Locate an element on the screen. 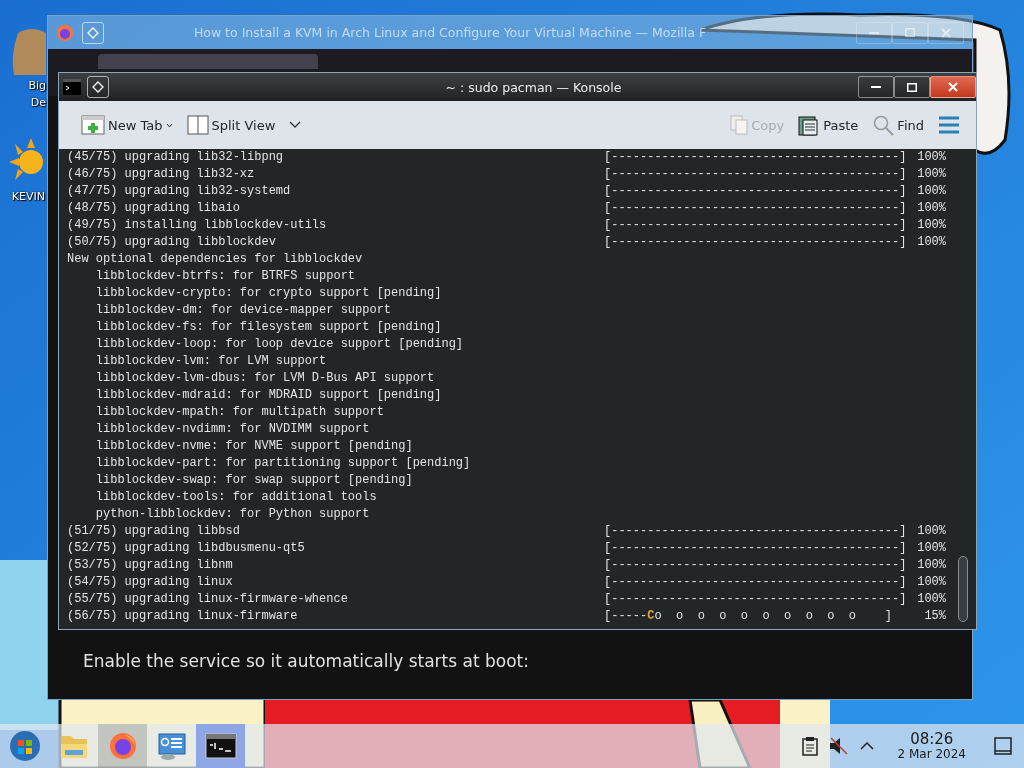 This screenshot has width=1024, height=768. terminal-text: (50/75) upgrading libblockdev is located at coordinates (172, 242).